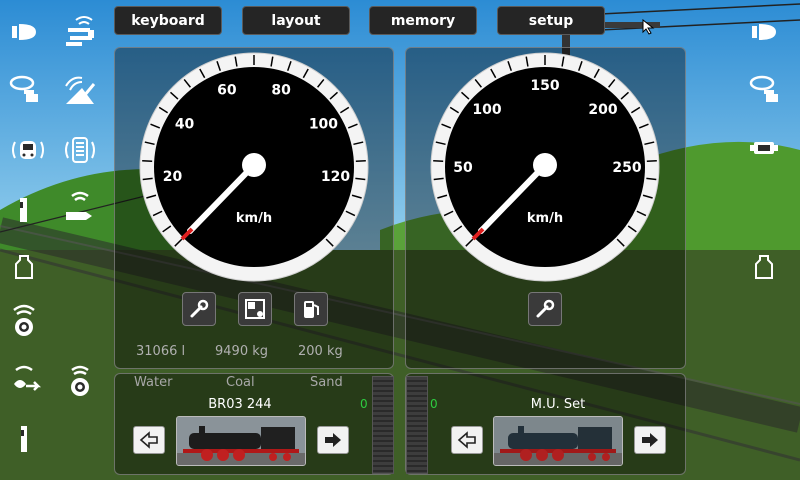  Describe the element at coordinates (227, 91) in the screenshot. I see `gauge-tick-label: 60` at that location.